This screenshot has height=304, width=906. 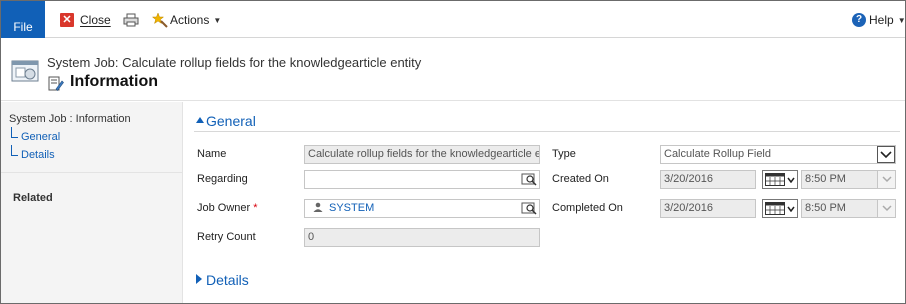 I want to click on job-owner-label-text: Job Owner, so click(x=224, y=208).